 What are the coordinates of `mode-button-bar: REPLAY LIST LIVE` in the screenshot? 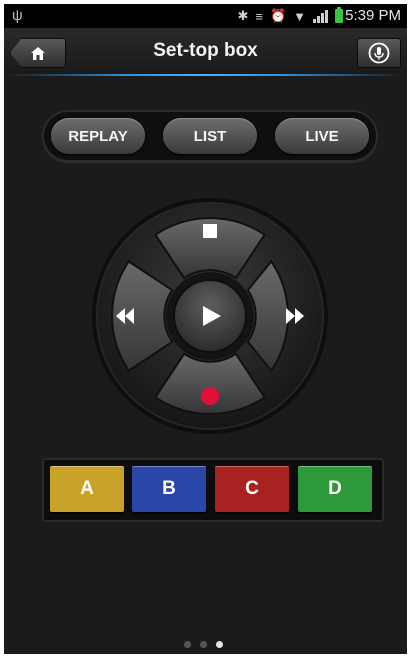 It's located at (210, 136).